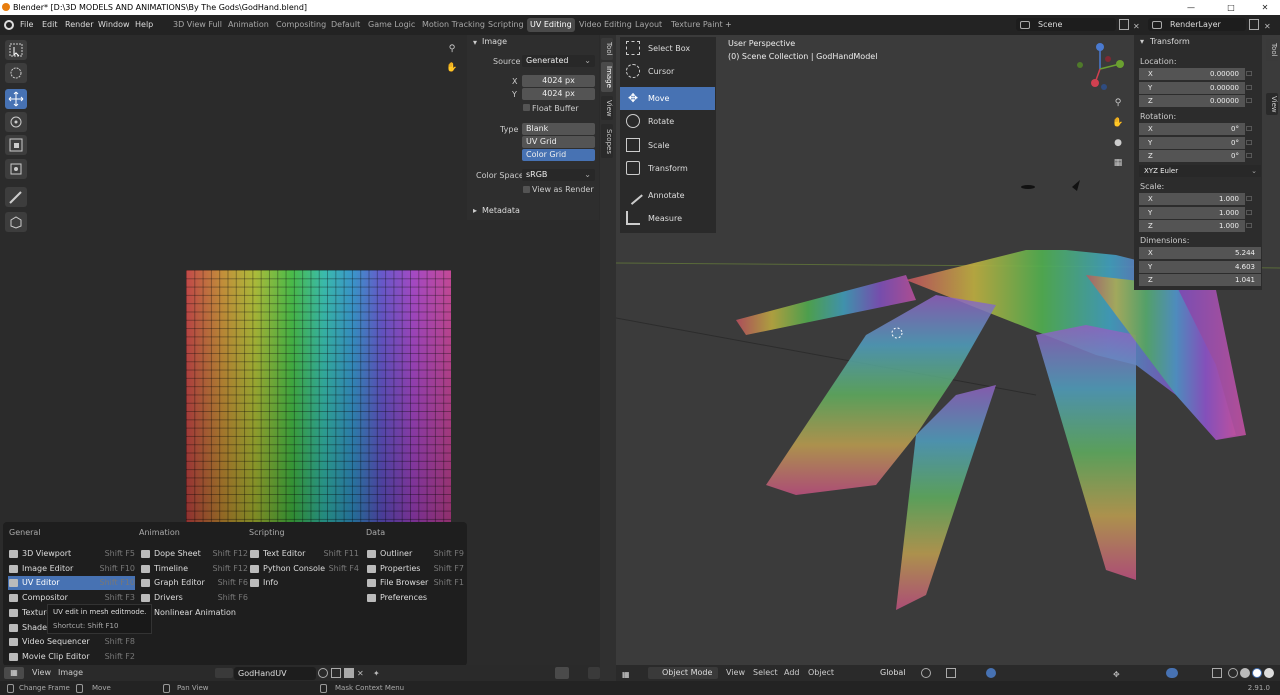  I want to click on grid-icon: ▦, so click(1118, 163).